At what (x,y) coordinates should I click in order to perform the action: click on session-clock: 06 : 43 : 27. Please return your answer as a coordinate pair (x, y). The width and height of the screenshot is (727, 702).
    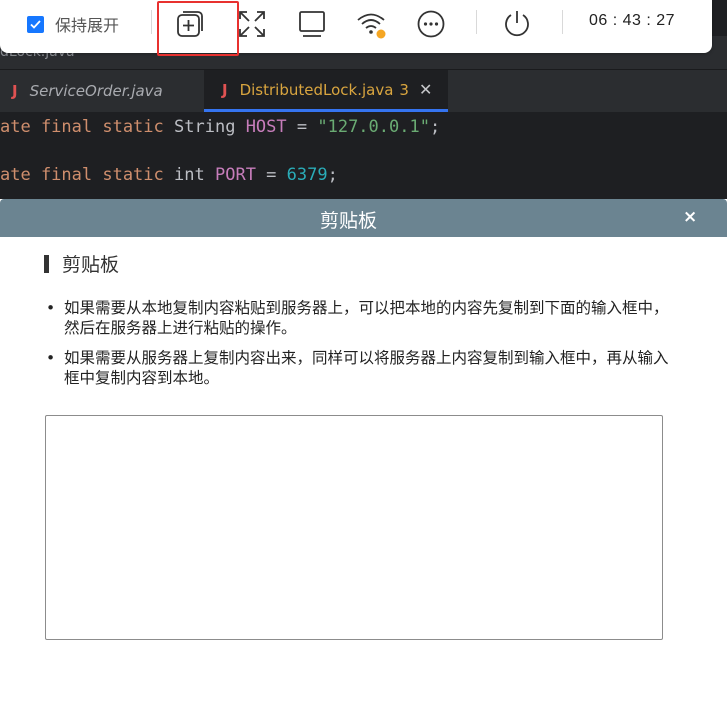
    Looking at the image, I should click on (632, 20).